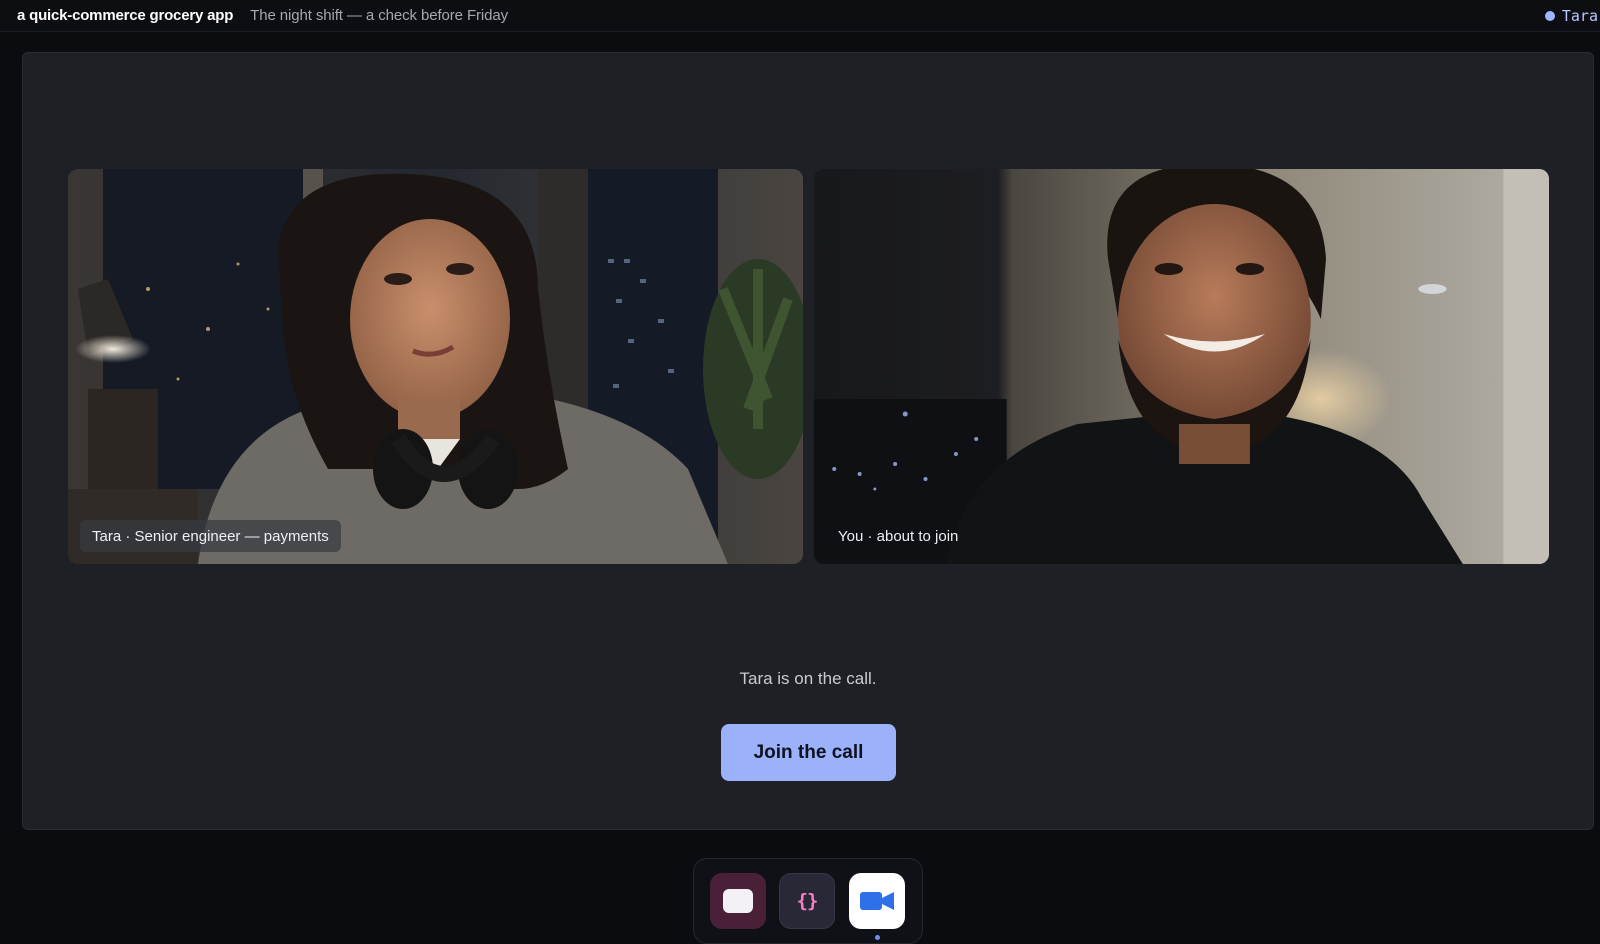 The width and height of the screenshot is (1600, 944). What do you see at coordinates (1579, 16) in the screenshot?
I see `presence-name: Tara` at bounding box center [1579, 16].